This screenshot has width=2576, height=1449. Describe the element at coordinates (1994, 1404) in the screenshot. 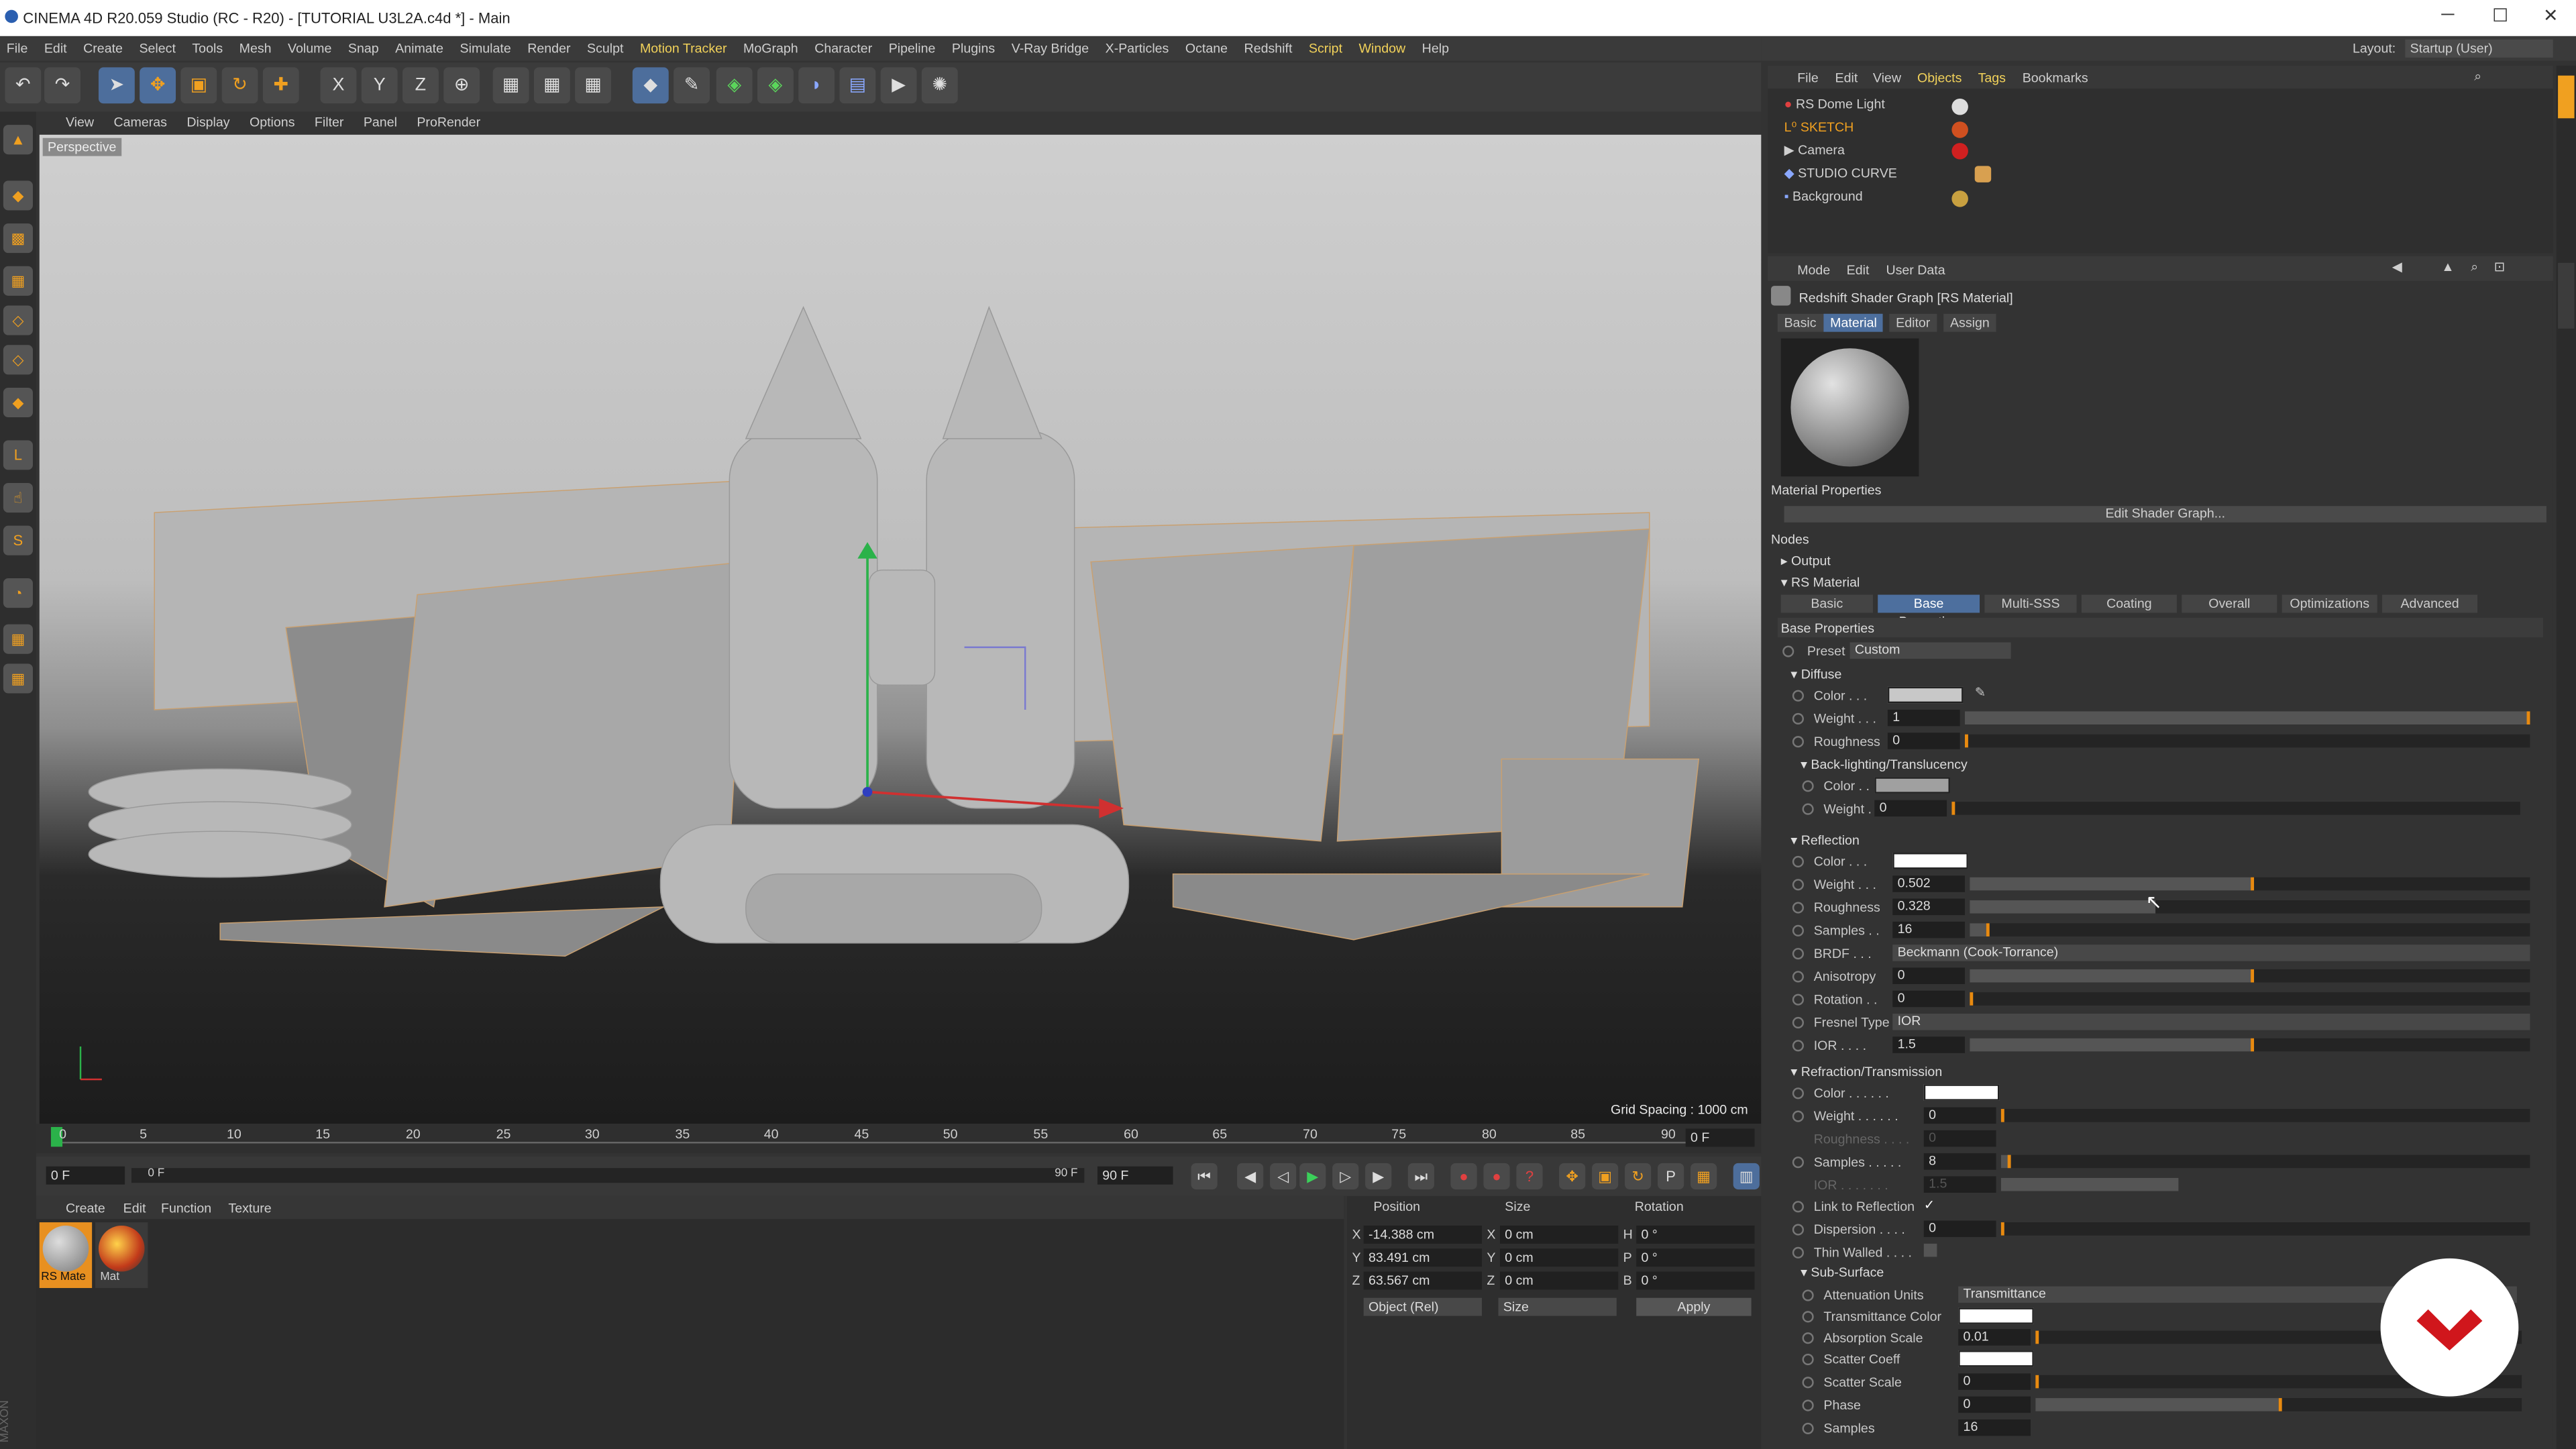

I see `phase-field: 0` at that location.